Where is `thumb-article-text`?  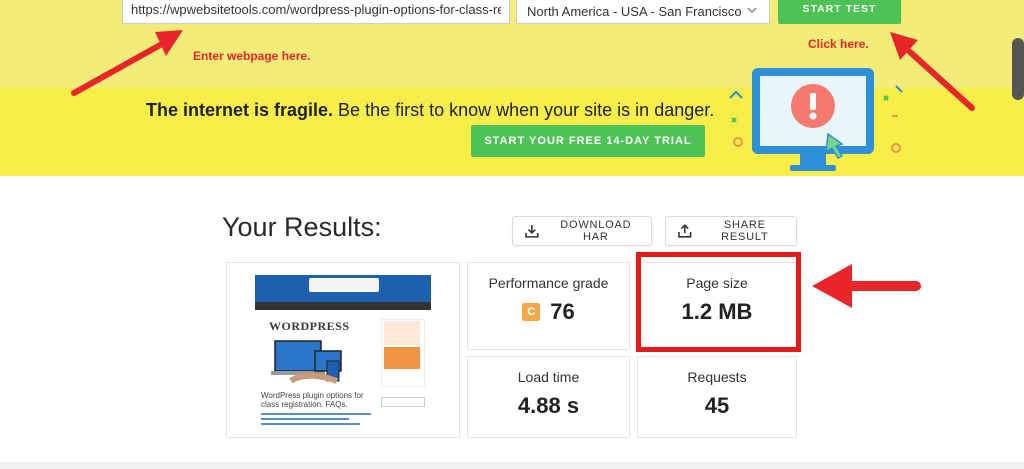 thumb-article-text is located at coordinates (316, 423).